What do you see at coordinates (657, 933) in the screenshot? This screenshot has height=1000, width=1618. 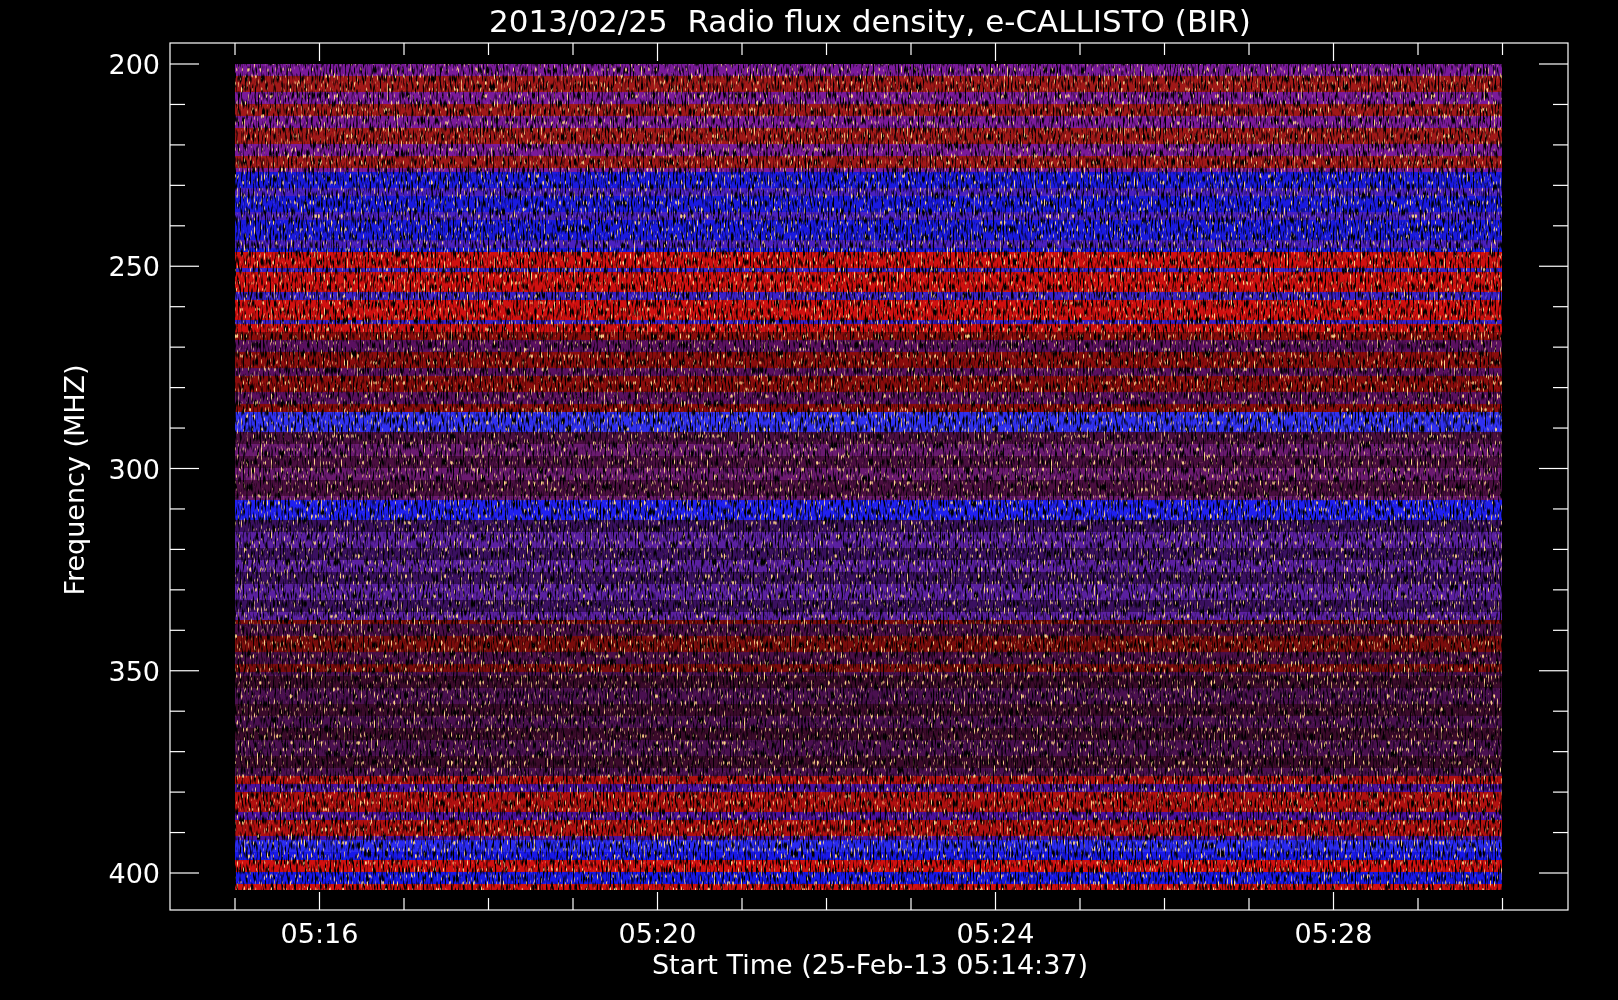 I see `tick-label: 05:20` at bounding box center [657, 933].